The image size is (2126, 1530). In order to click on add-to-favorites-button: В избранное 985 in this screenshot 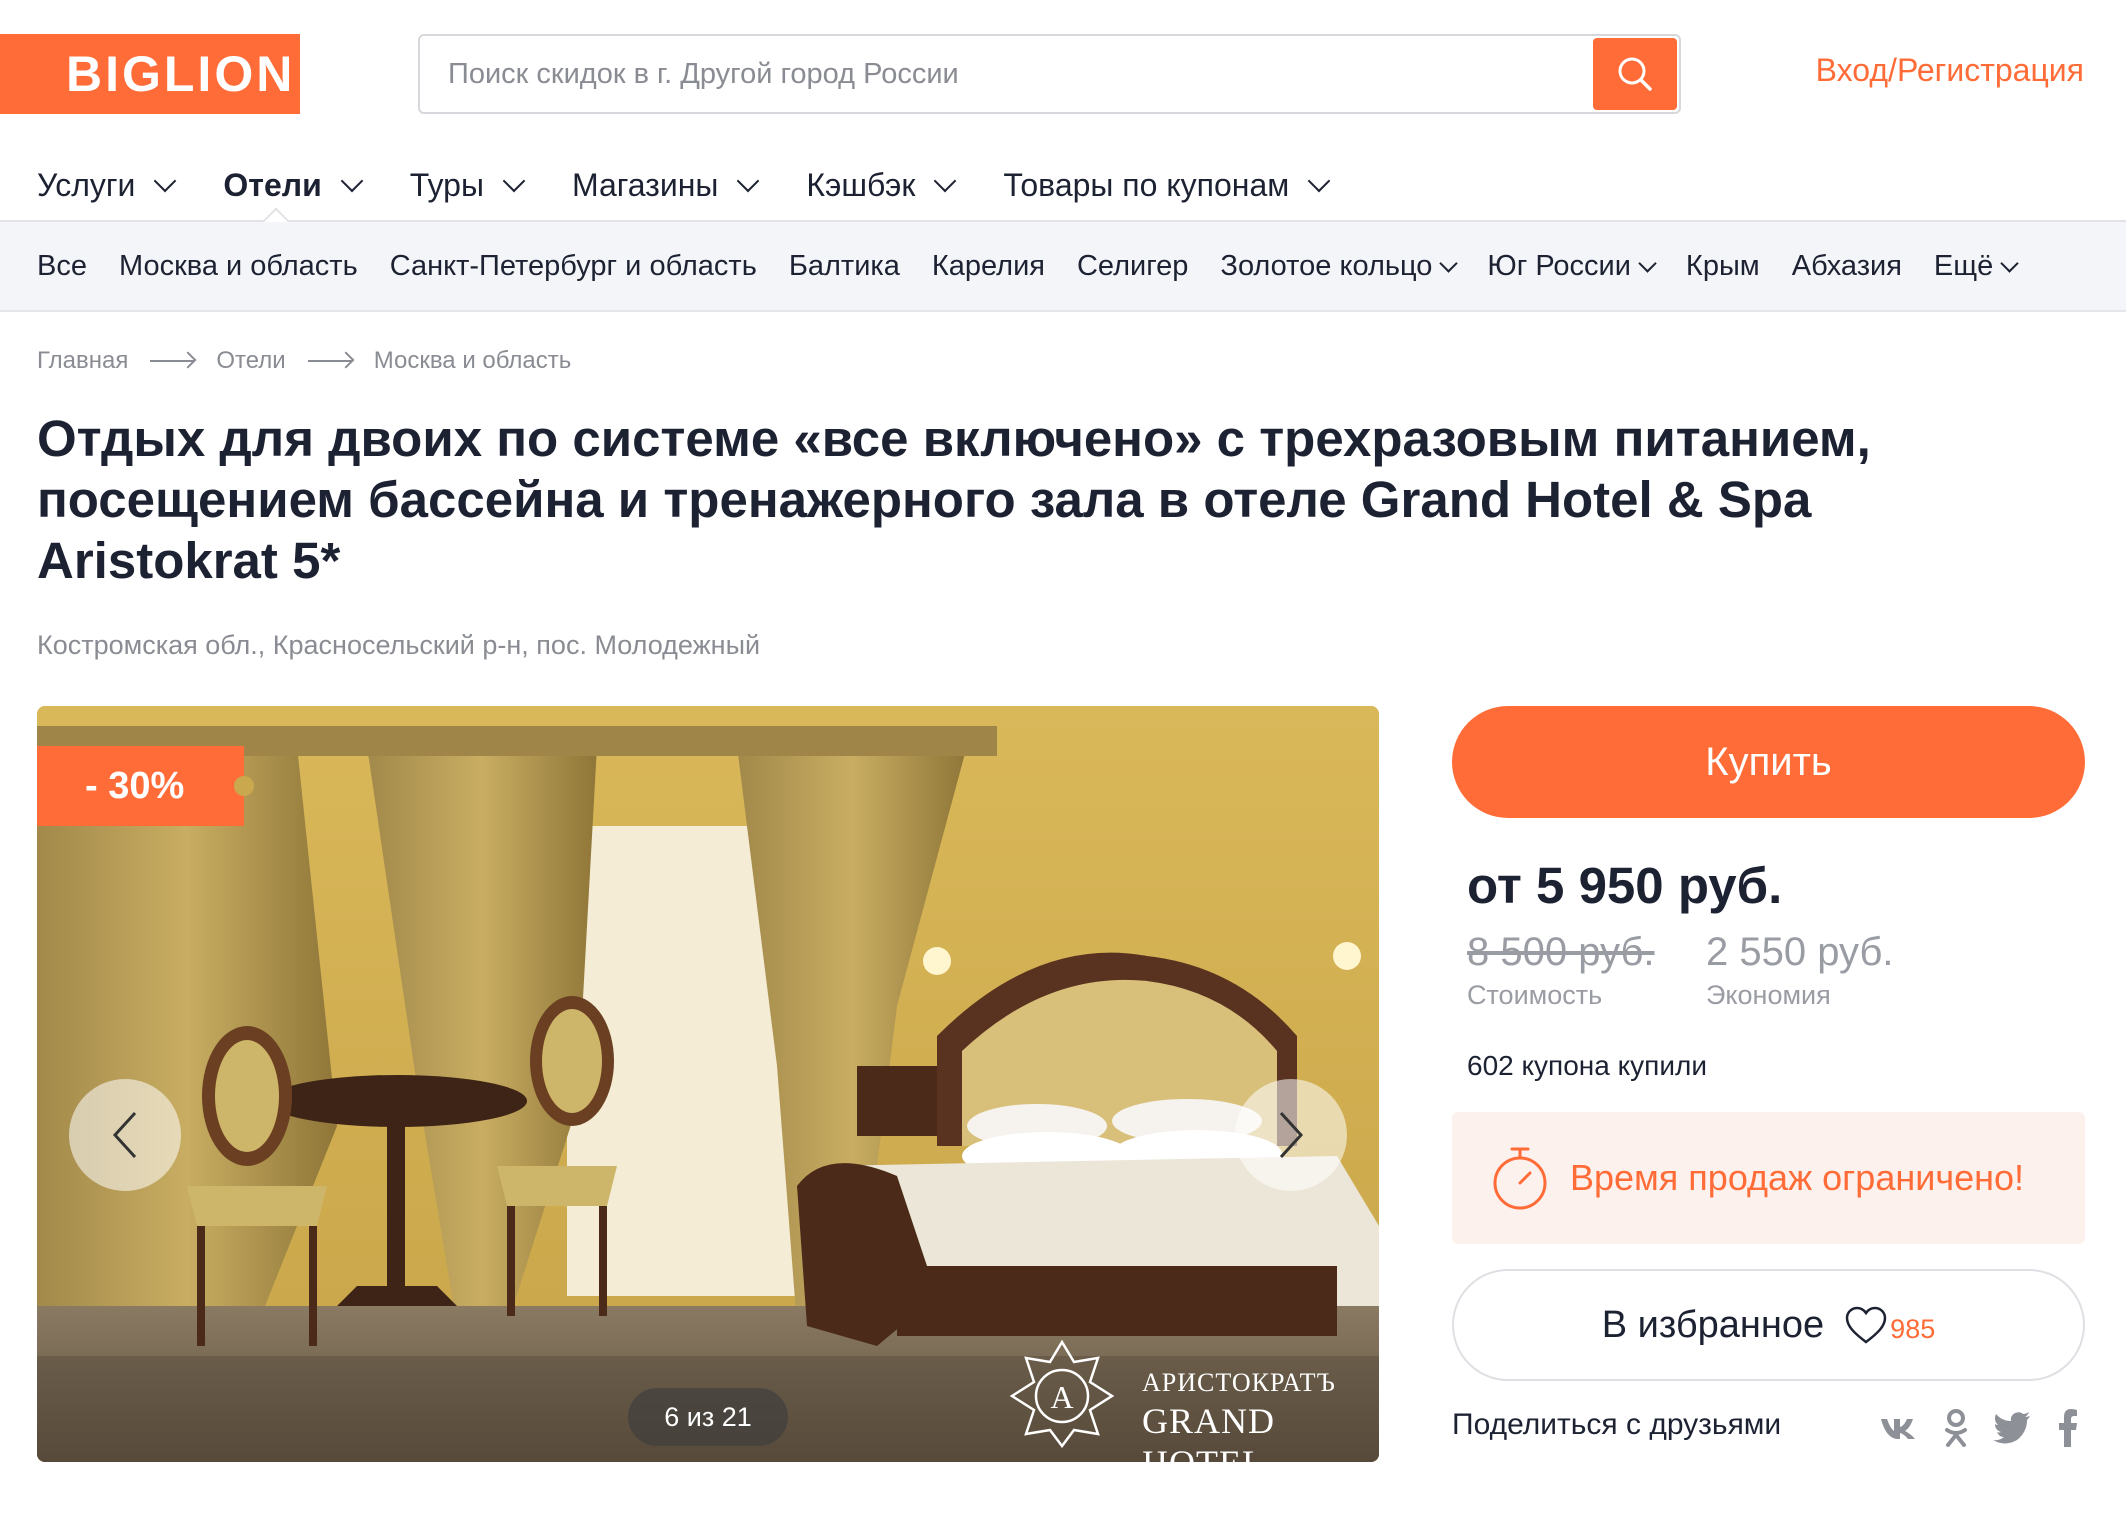, I will do `click(1768, 1325)`.